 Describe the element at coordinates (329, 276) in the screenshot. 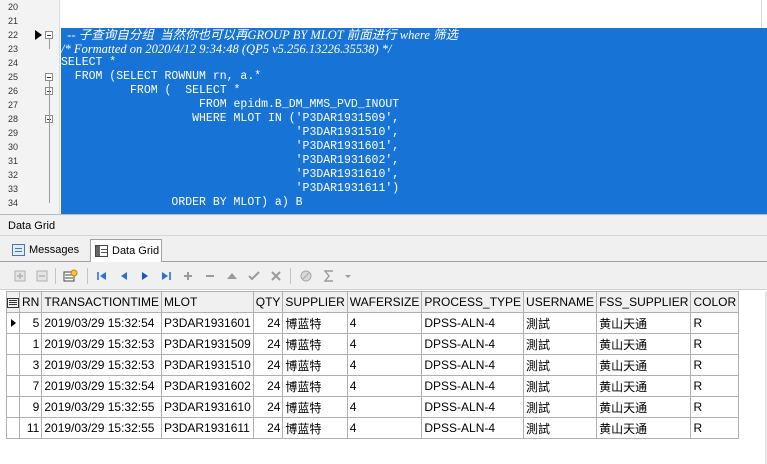

I see `sum-icon` at that location.